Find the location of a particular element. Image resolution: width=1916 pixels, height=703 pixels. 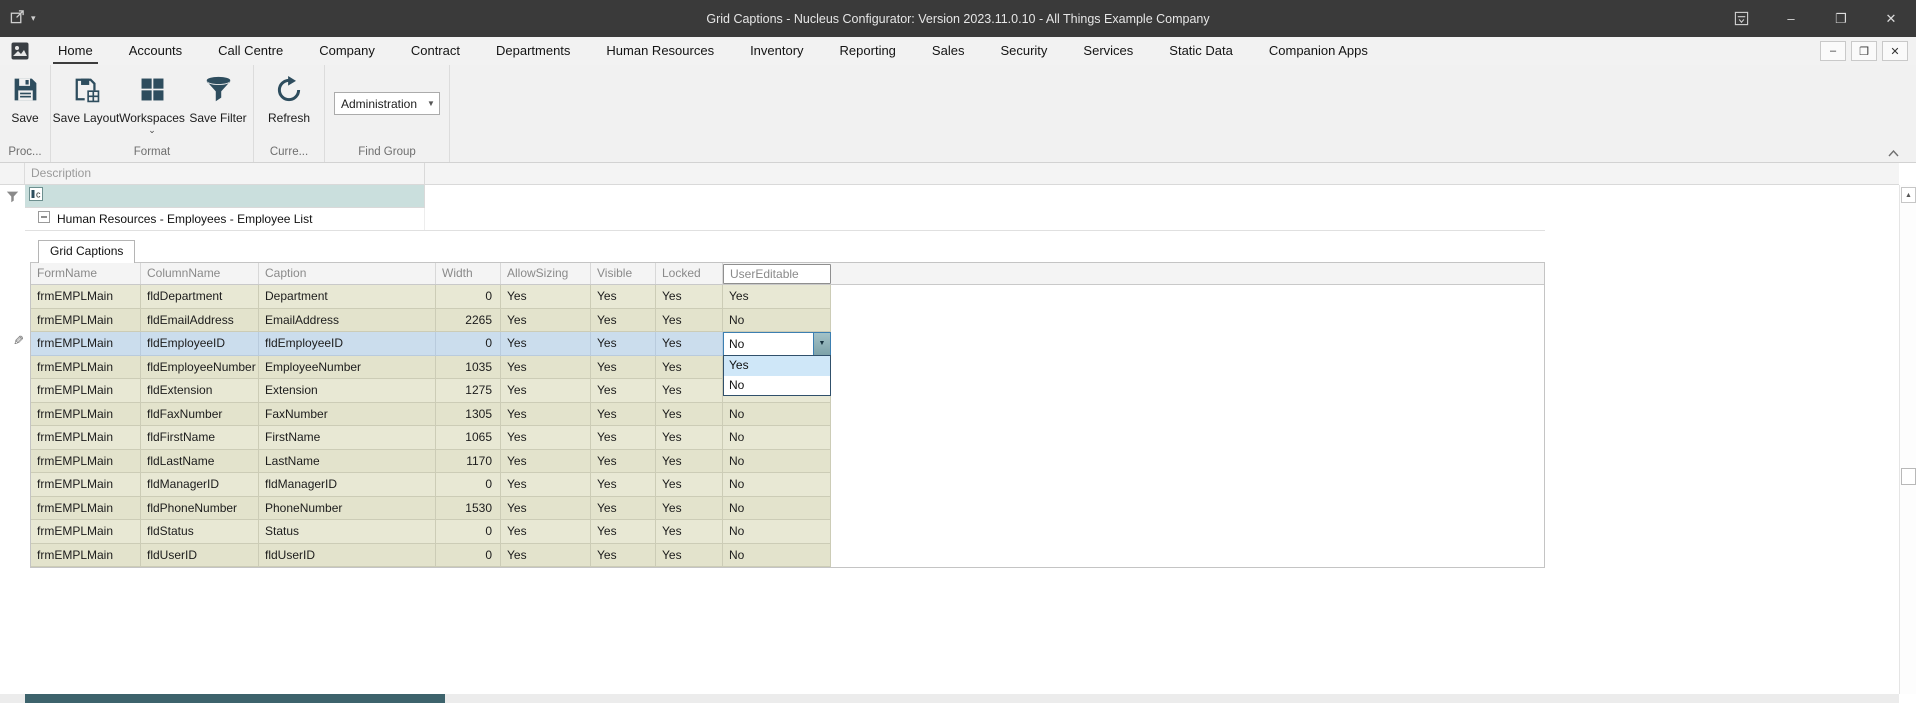

app-menu-icon is located at coordinates (17, 19).